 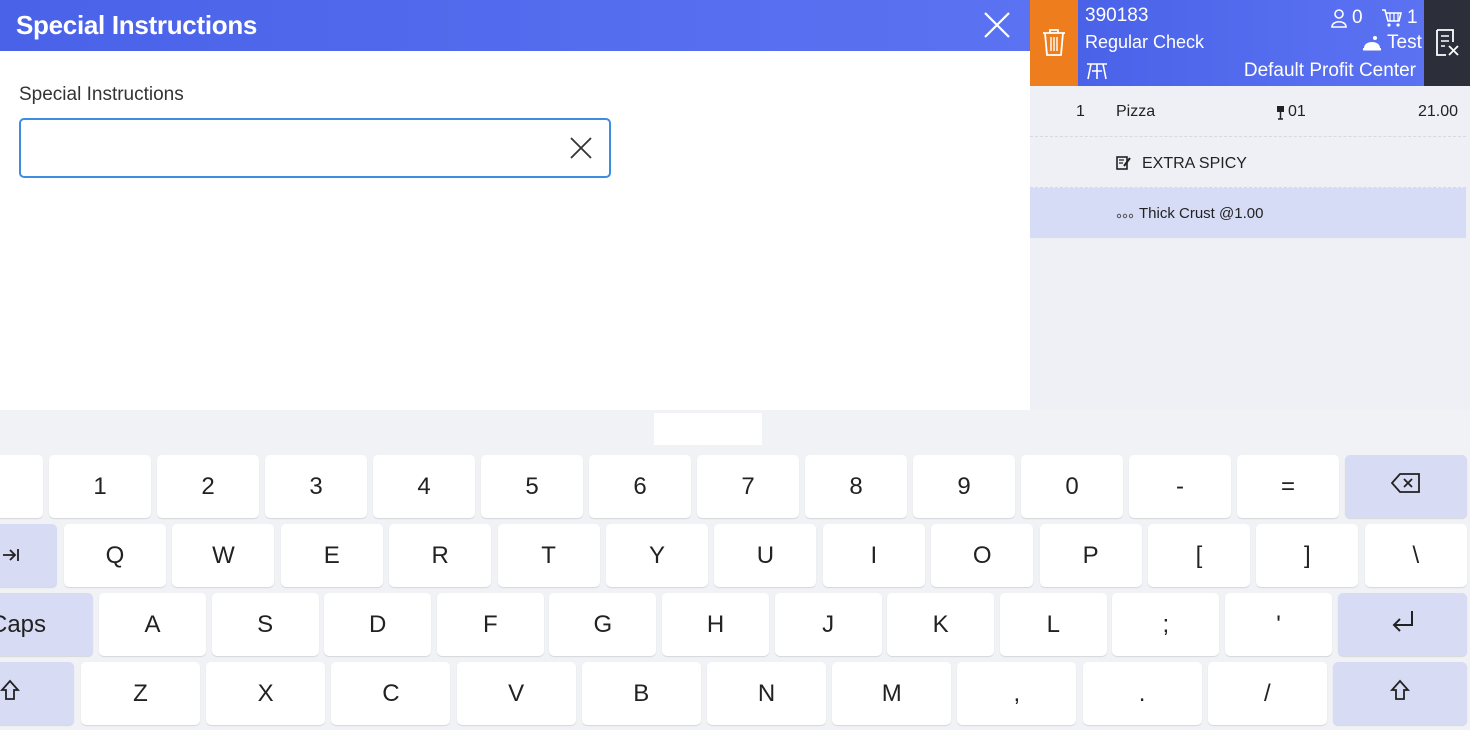 I want to click on check-modifier-line: EXTRA SPICY, so click(x=1248, y=162).